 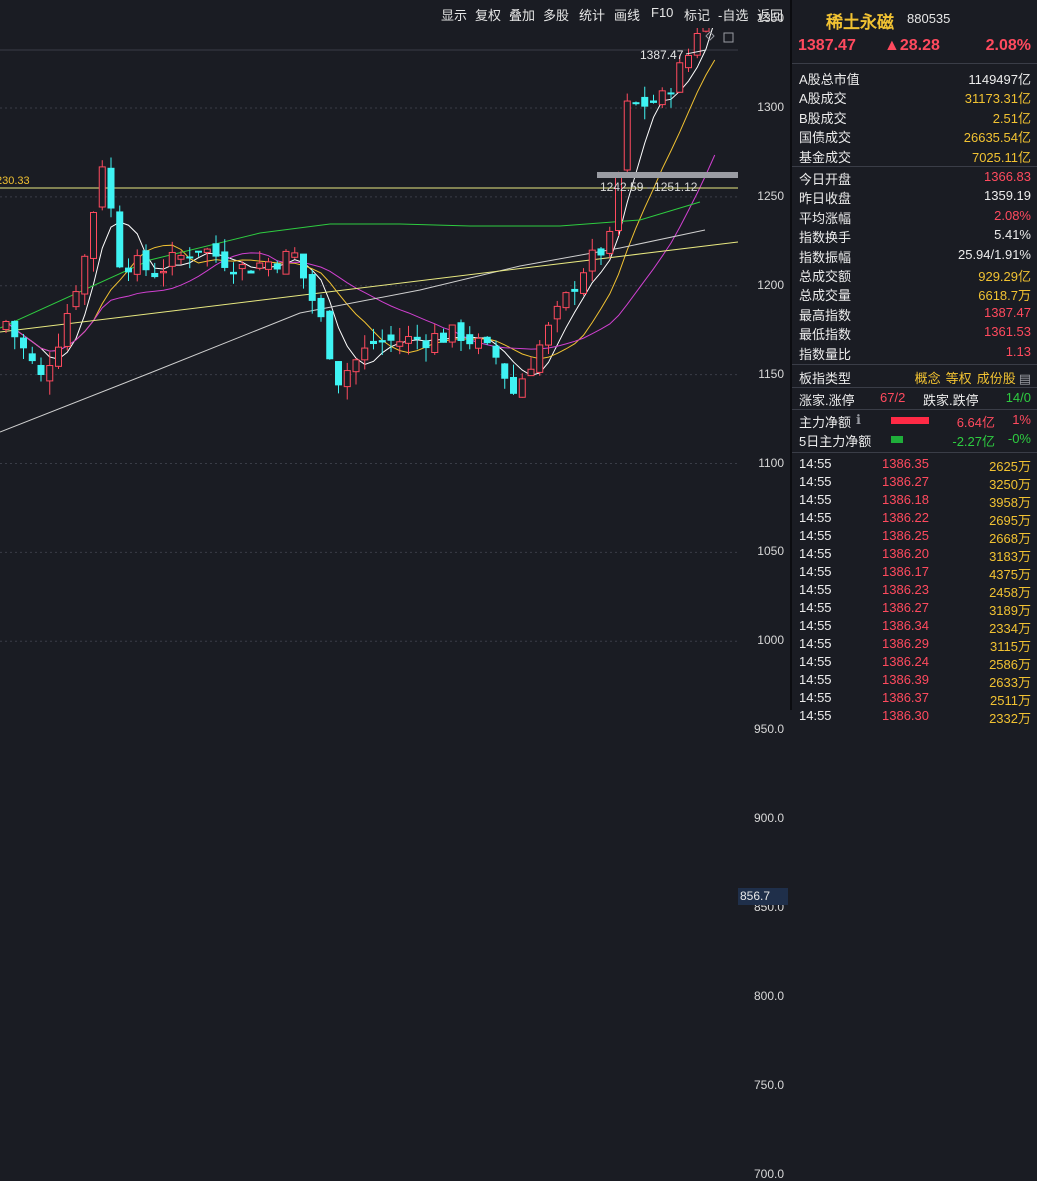 What do you see at coordinates (697, 14) in the screenshot?
I see `toolbar-button: 标记` at bounding box center [697, 14].